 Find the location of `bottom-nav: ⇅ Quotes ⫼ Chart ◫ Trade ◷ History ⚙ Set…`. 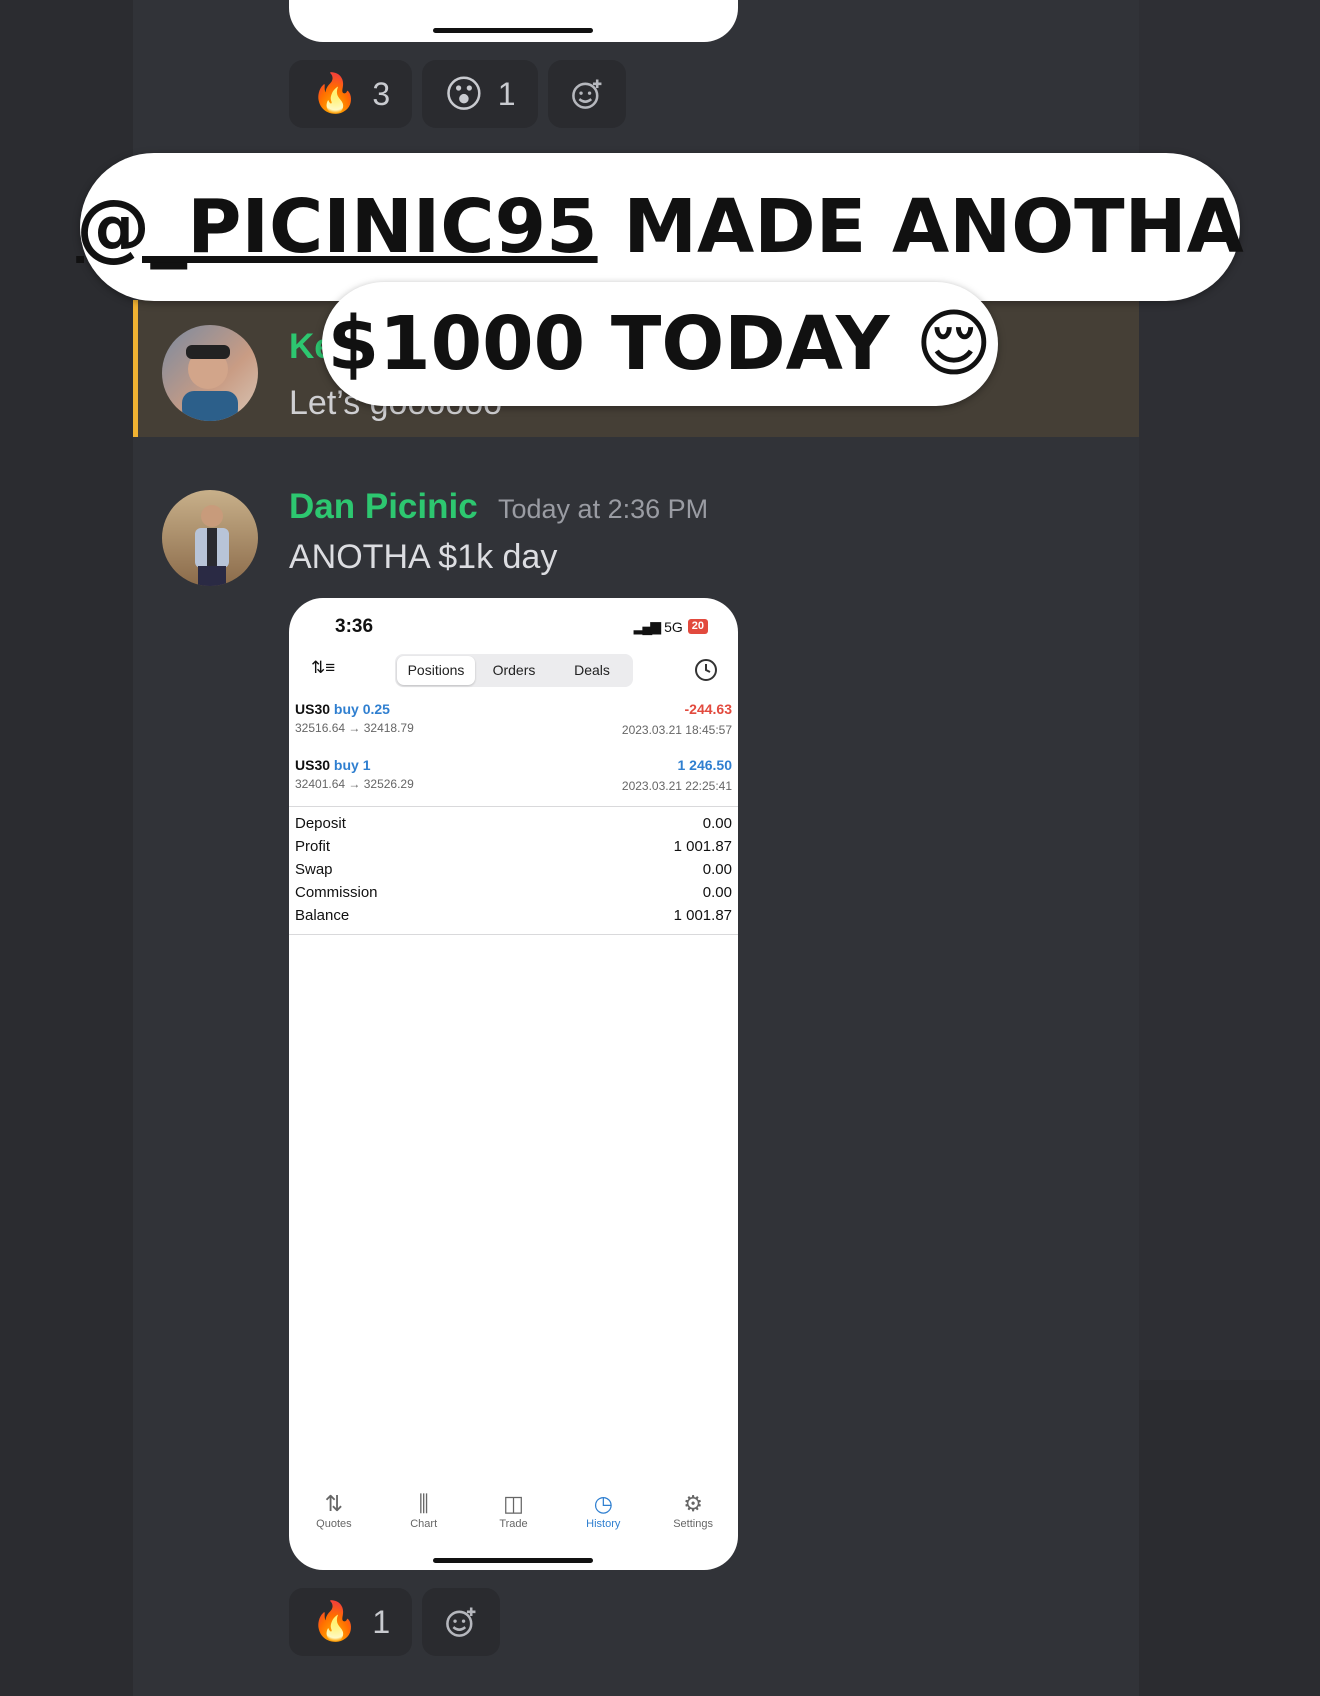

bottom-nav: ⇅ Quotes ⫼ Chart ◫ Trade ◷ History ⚙ Set… is located at coordinates (513, 1510).